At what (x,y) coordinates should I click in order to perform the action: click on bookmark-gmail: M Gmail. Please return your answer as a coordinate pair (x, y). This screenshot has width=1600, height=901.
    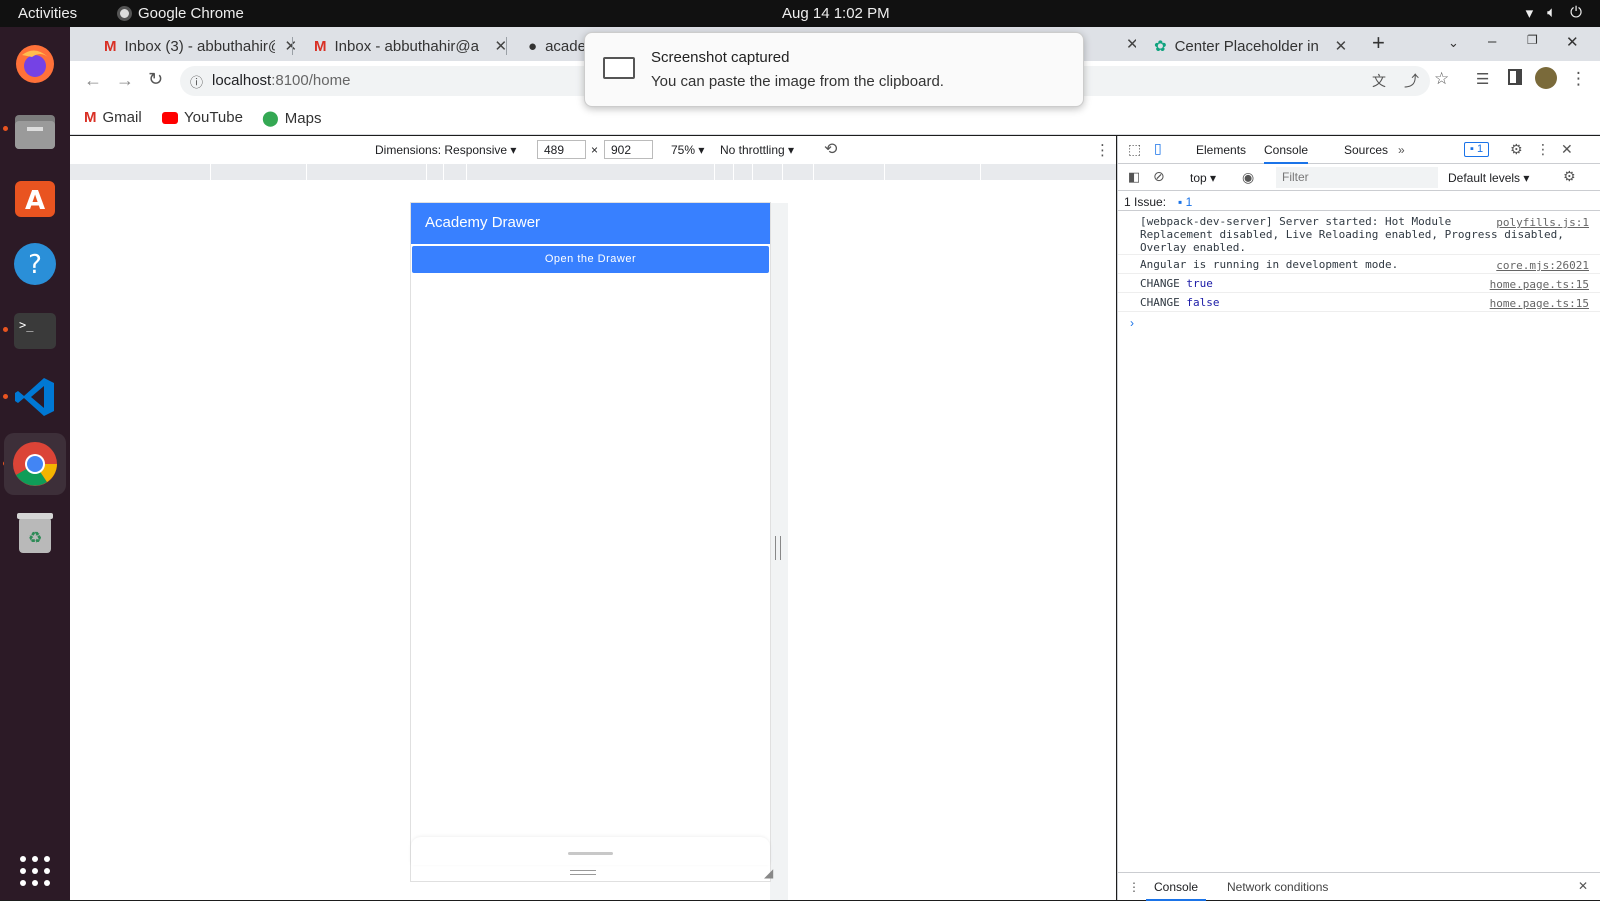
    Looking at the image, I should click on (113, 117).